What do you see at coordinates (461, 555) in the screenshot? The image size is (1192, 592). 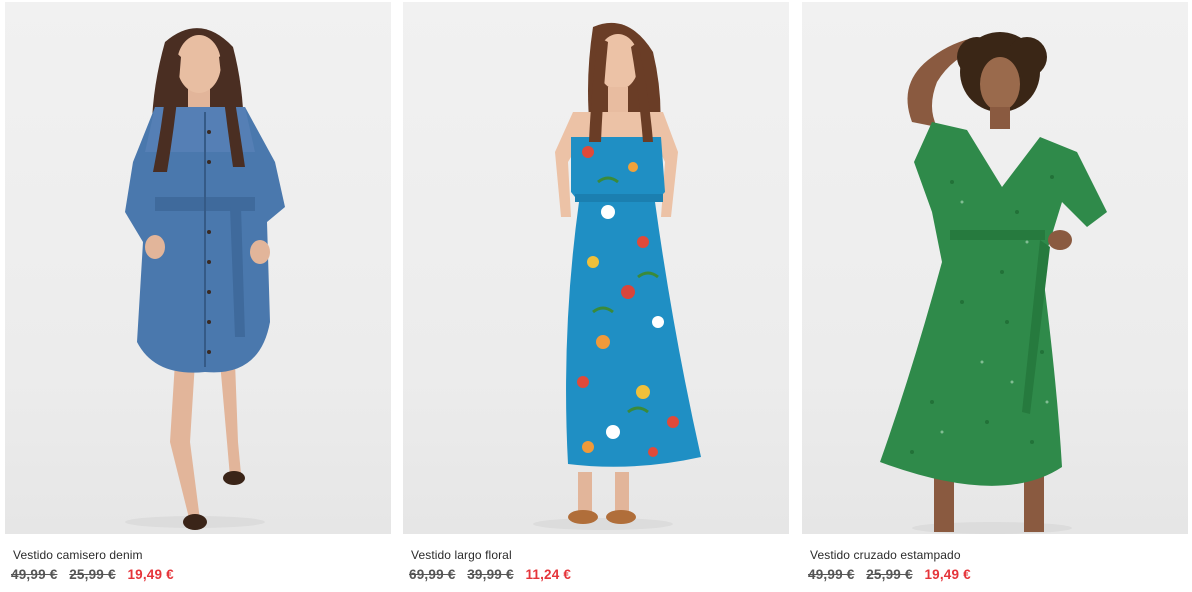 I see `product-name: Vestido largo floral` at bounding box center [461, 555].